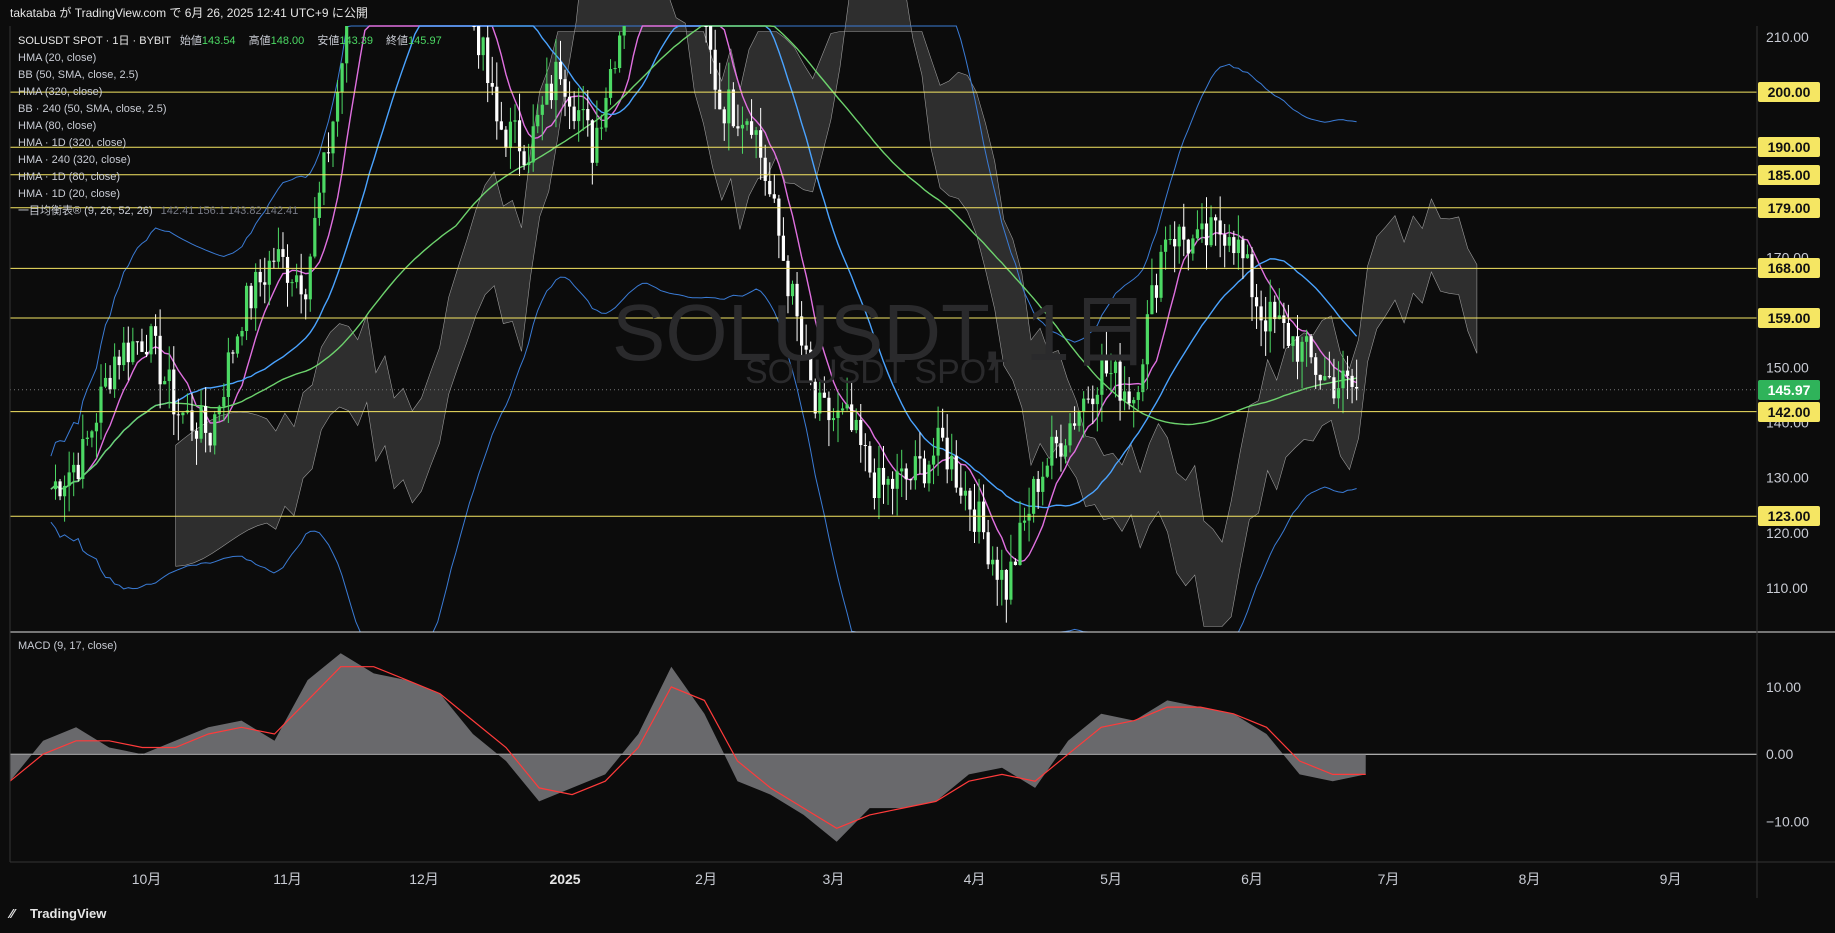 Image resolution: width=1835 pixels, height=933 pixels. Describe the element at coordinates (1787, 822) in the screenshot. I see `macd-tick-label: −10.00` at that location.